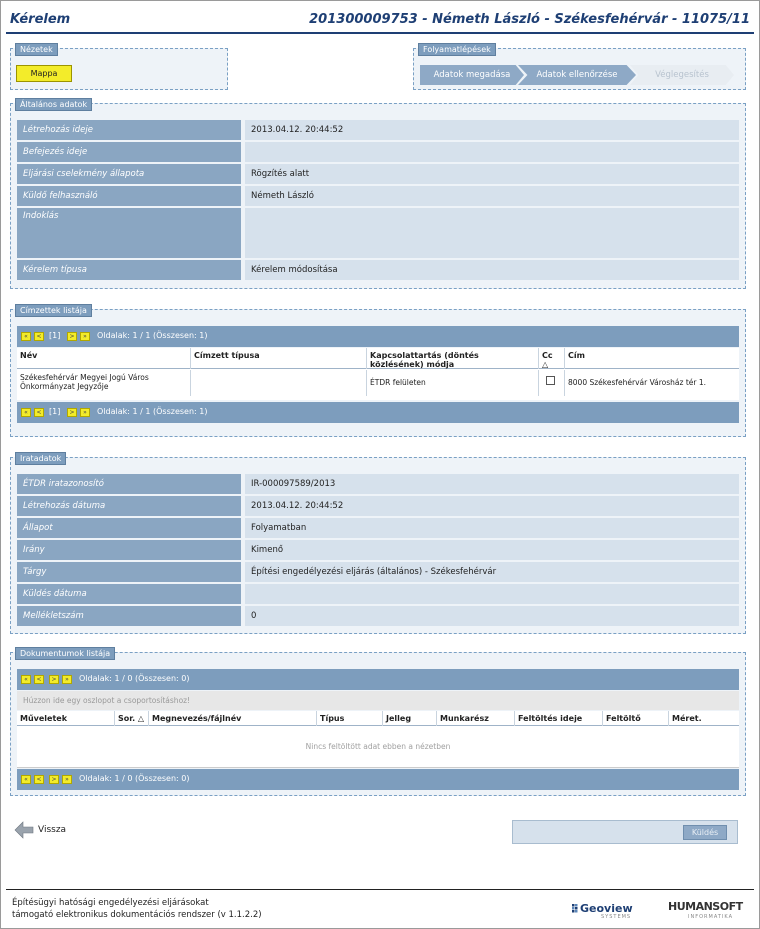  What do you see at coordinates (472, 75) in the screenshot?
I see `step-adatok-megadasa: Adatok megadása` at bounding box center [472, 75].